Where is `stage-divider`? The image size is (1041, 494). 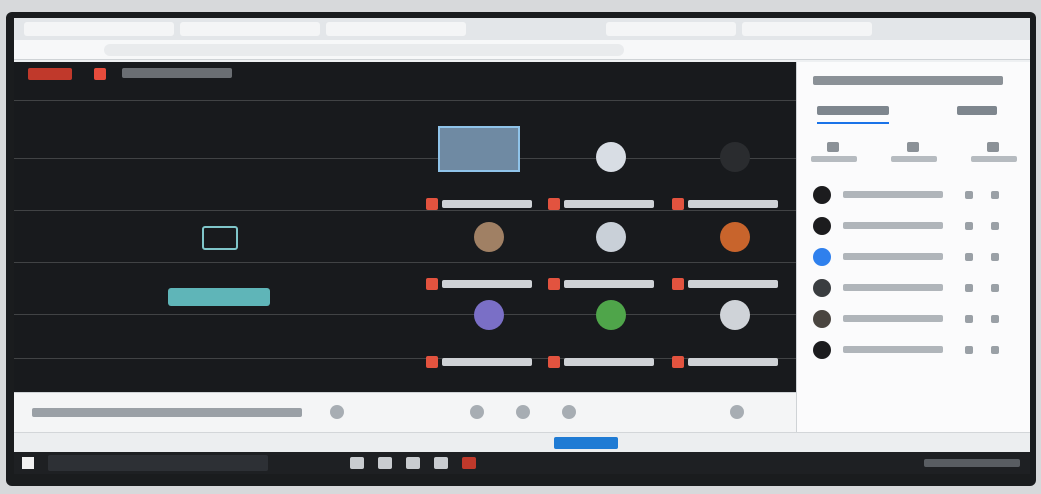 stage-divider is located at coordinates (405, 100).